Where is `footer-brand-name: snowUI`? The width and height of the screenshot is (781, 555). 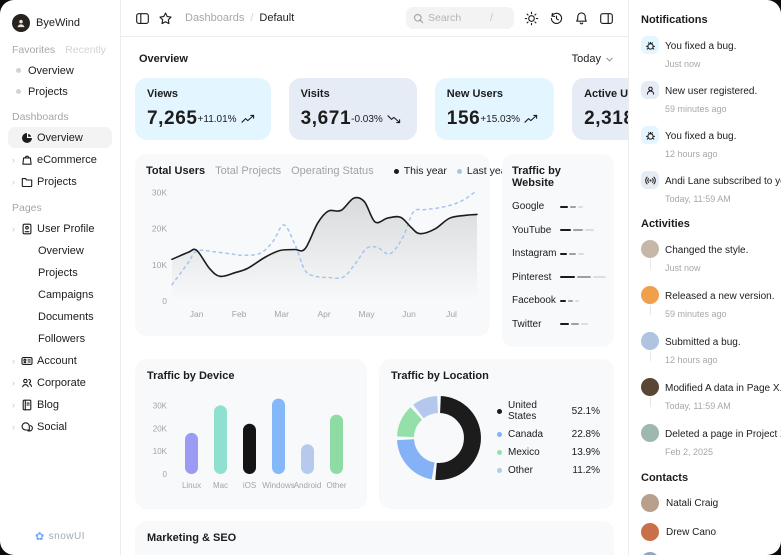
footer-brand-name: snowUI is located at coordinates (67, 536).